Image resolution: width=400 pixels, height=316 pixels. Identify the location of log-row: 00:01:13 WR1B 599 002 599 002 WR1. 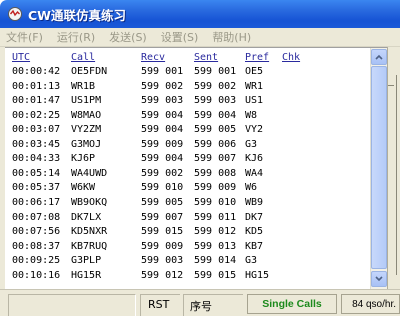
(190, 87).